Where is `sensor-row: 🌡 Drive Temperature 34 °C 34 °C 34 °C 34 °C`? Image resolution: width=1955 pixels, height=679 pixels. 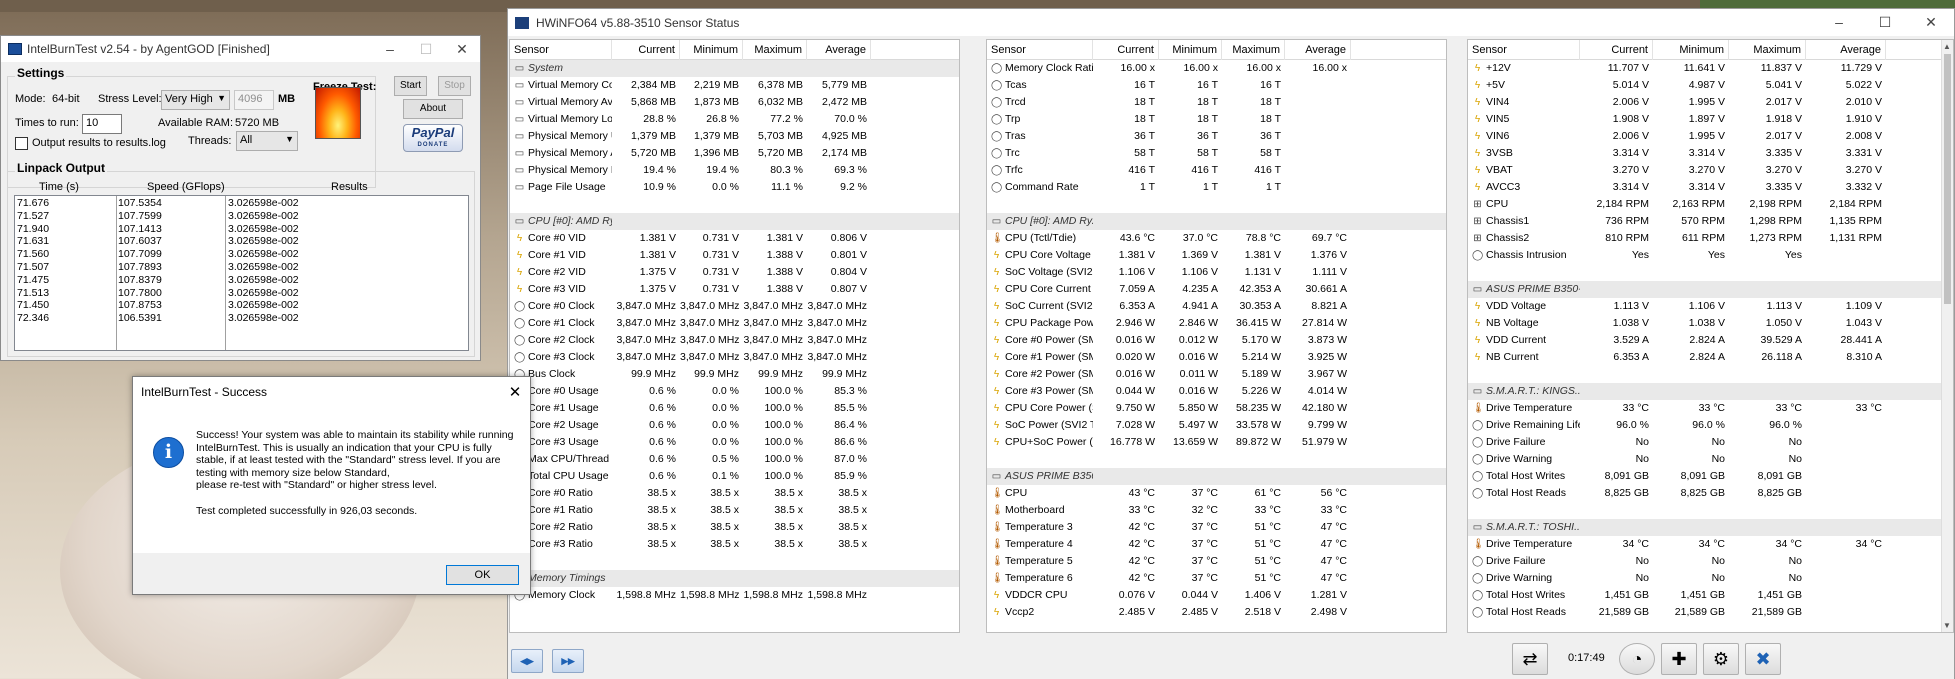
sensor-row: 🌡 Drive Temperature 34 °C 34 °C 34 °C 34 °C is located at coordinates (1710, 544).